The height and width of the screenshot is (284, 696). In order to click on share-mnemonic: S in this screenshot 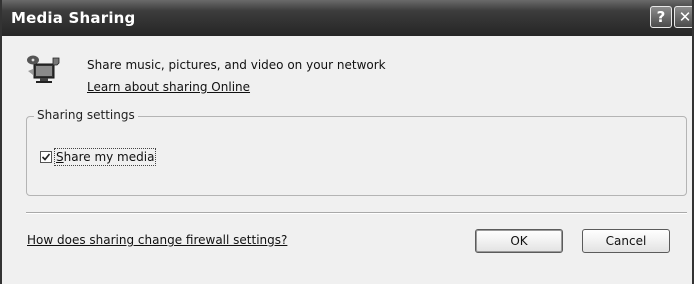, I will do `click(60, 157)`.